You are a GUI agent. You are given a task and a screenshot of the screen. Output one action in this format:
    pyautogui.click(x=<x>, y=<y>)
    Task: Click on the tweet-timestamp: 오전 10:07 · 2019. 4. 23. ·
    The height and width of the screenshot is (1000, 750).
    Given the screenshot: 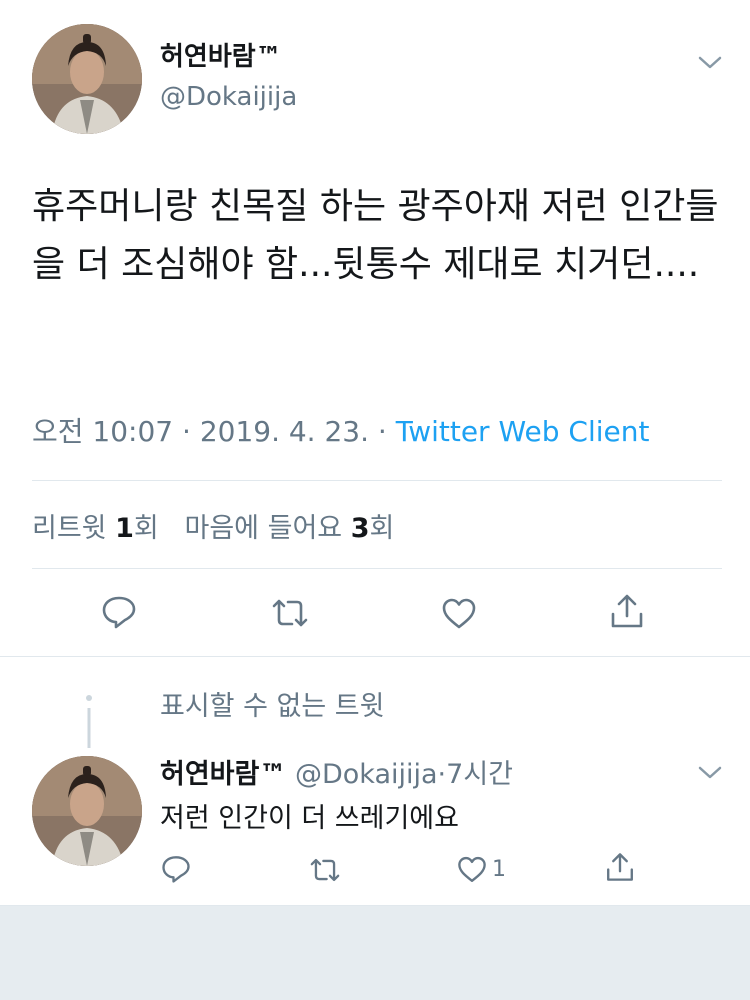 What is the action you would take?
    pyautogui.click(x=214, y=431)
    